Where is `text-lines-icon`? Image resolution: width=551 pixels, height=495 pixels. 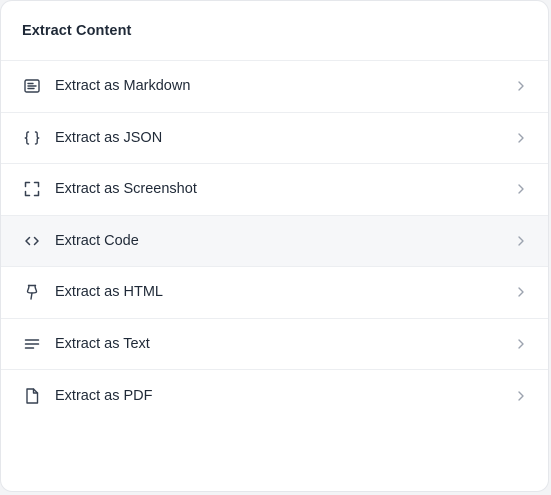
text-lines-icon is located at coordinates (32, 344).